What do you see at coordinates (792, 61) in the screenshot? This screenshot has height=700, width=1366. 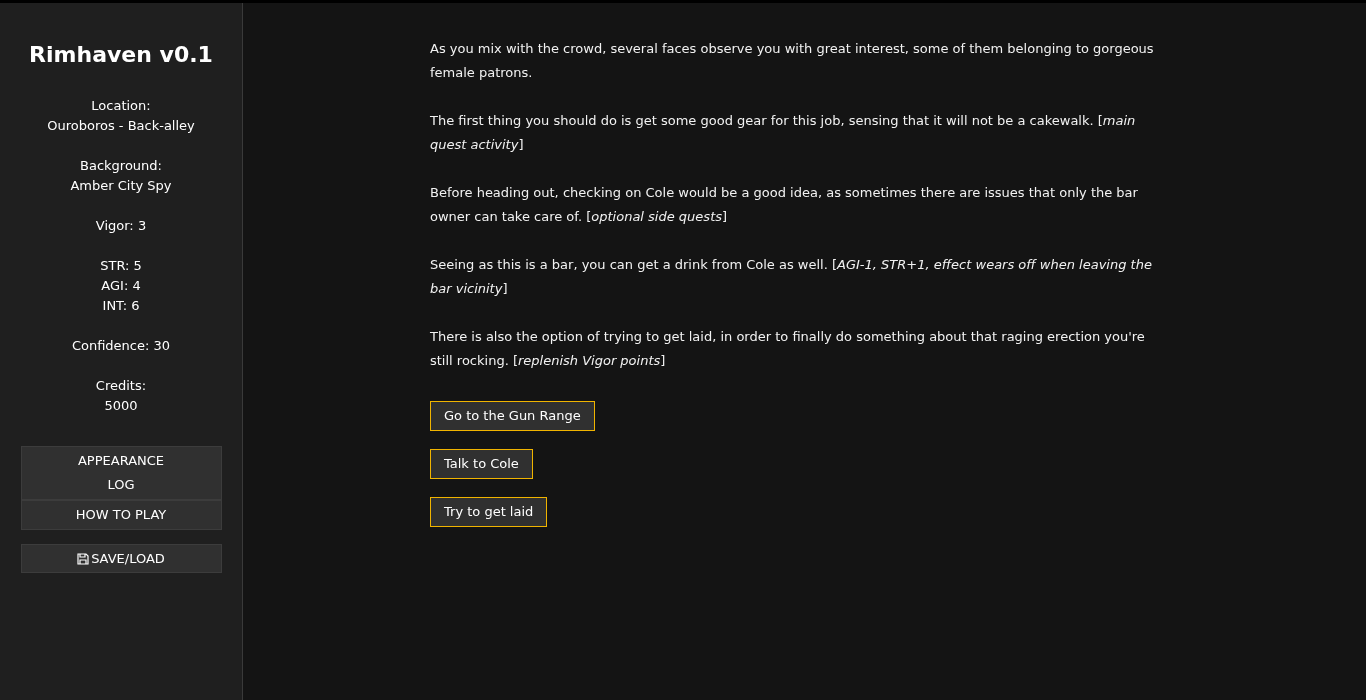 I see `story-paragraph: As you mix with the crowd, several faces observe you with great interest, some of them belonging to gorgeous female patrons.` at bounding box center [792, 61].